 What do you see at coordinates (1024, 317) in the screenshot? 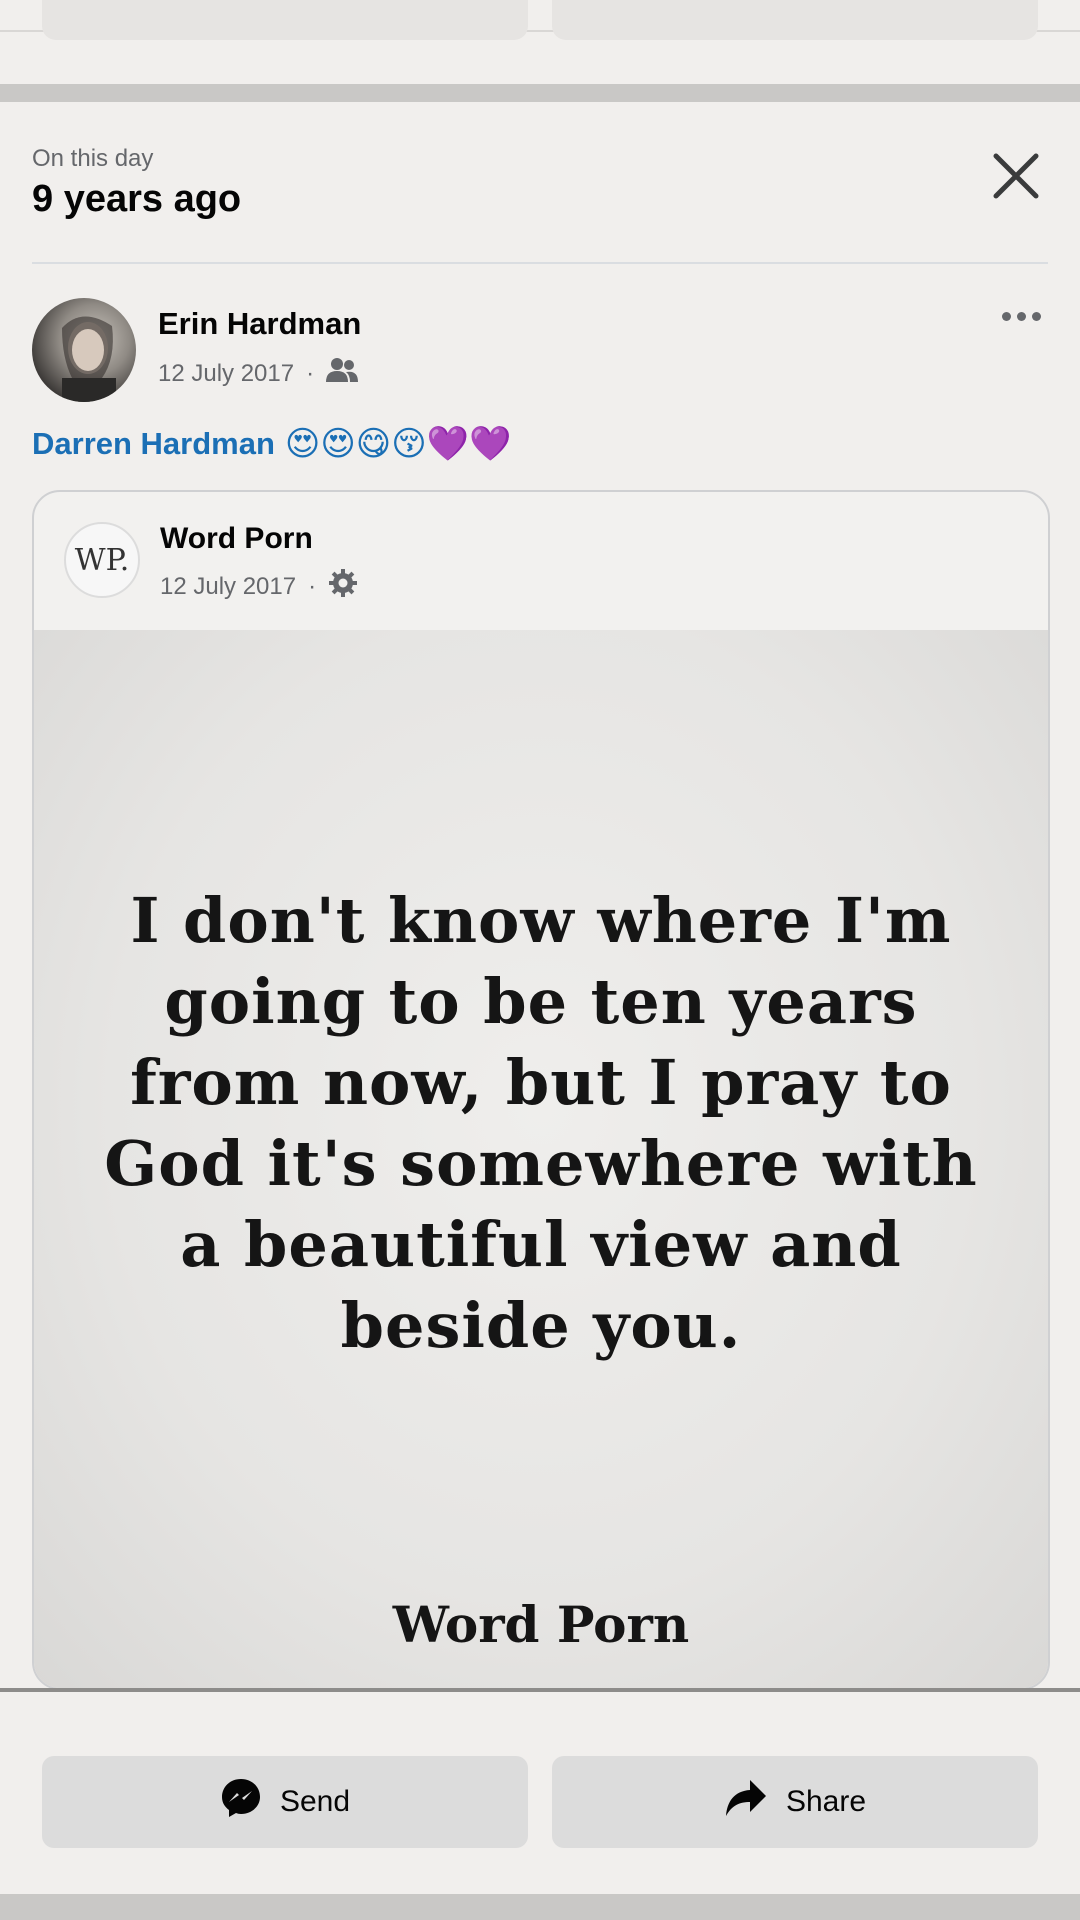
I see `more-icon` at bounding box center [1024, 317].